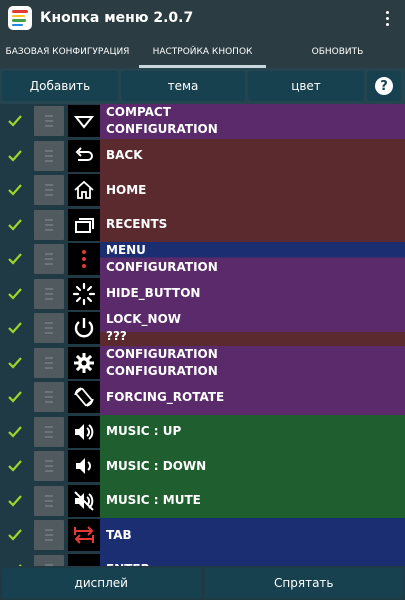  I want to click on recents-icon, so click(84, 224).